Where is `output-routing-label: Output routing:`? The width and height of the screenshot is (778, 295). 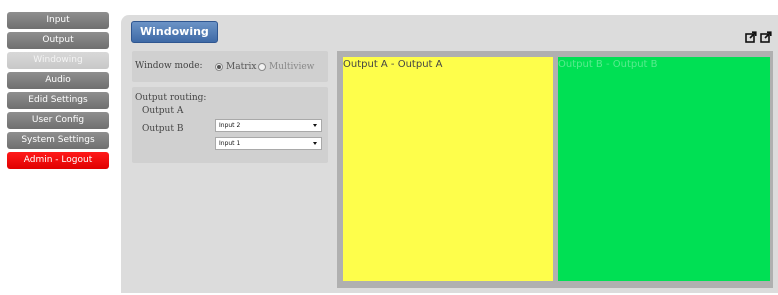 output-routing-label: Output routing: is located at coordinates (171, 98).